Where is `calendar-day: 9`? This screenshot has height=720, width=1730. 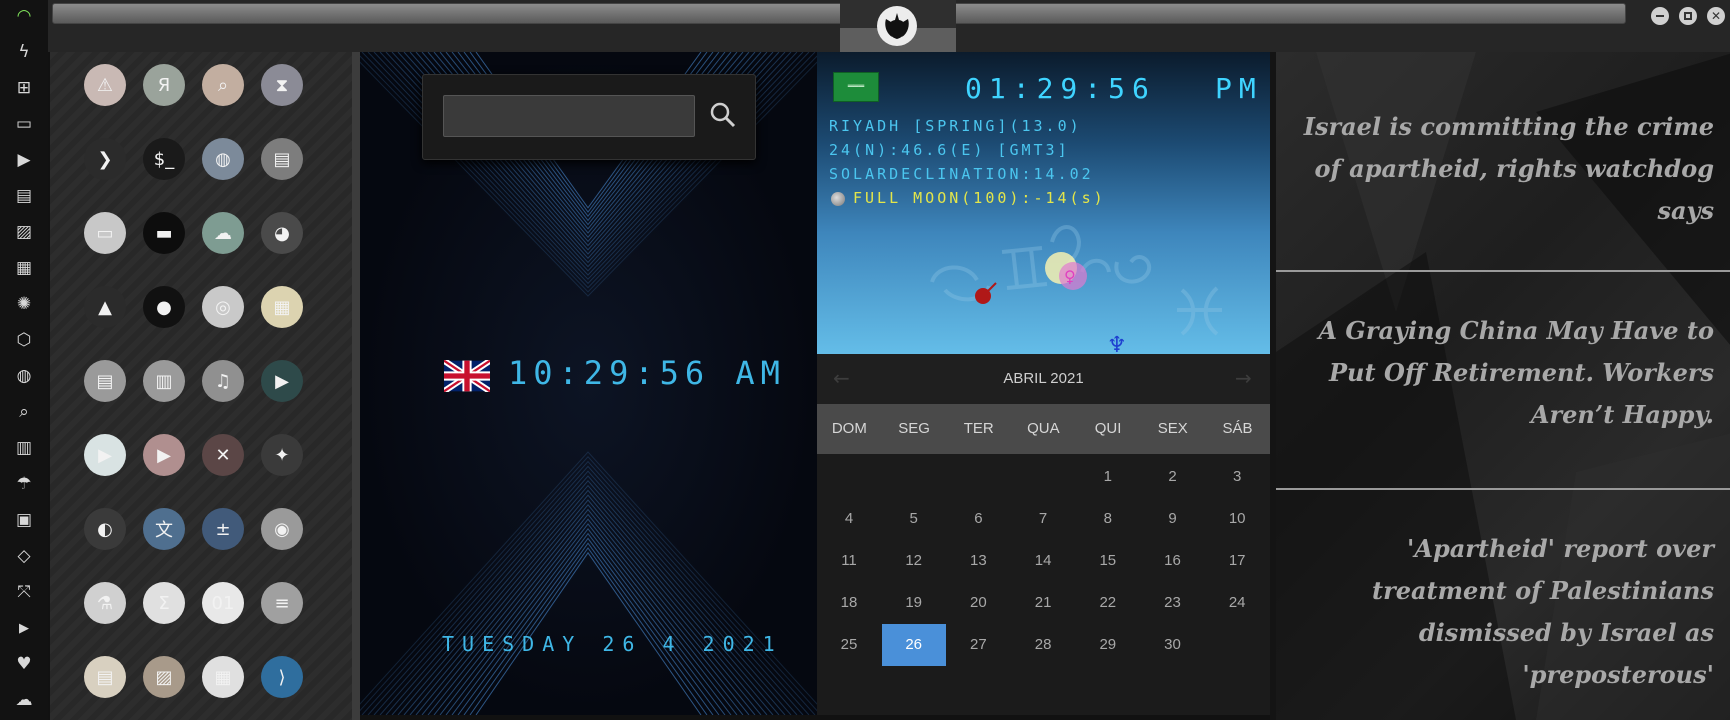
calendar-day: 9 is located at coordinates (1173, 519).